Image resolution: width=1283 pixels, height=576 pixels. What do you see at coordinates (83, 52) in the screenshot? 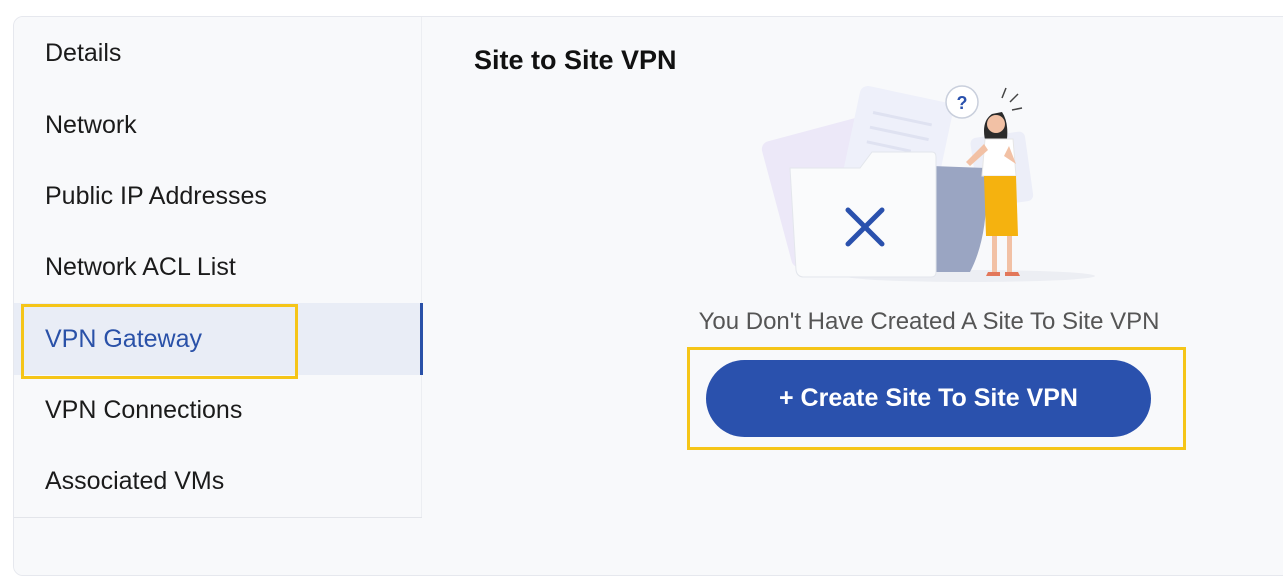
I see `sidebar-item-label: Details` at bounding box center [83, 52].